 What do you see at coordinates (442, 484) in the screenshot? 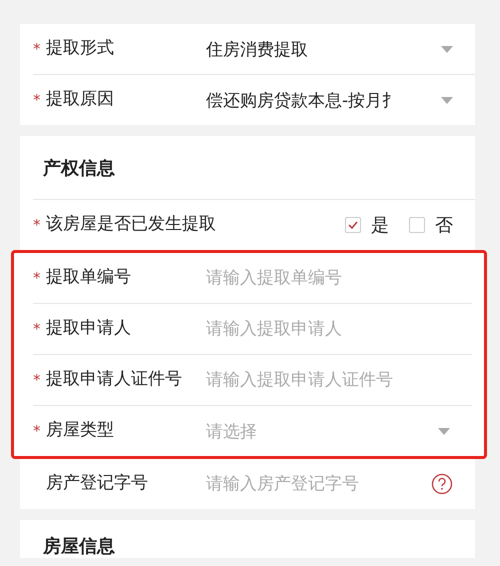
I see `help-icon` at bounding box center [442, 484].